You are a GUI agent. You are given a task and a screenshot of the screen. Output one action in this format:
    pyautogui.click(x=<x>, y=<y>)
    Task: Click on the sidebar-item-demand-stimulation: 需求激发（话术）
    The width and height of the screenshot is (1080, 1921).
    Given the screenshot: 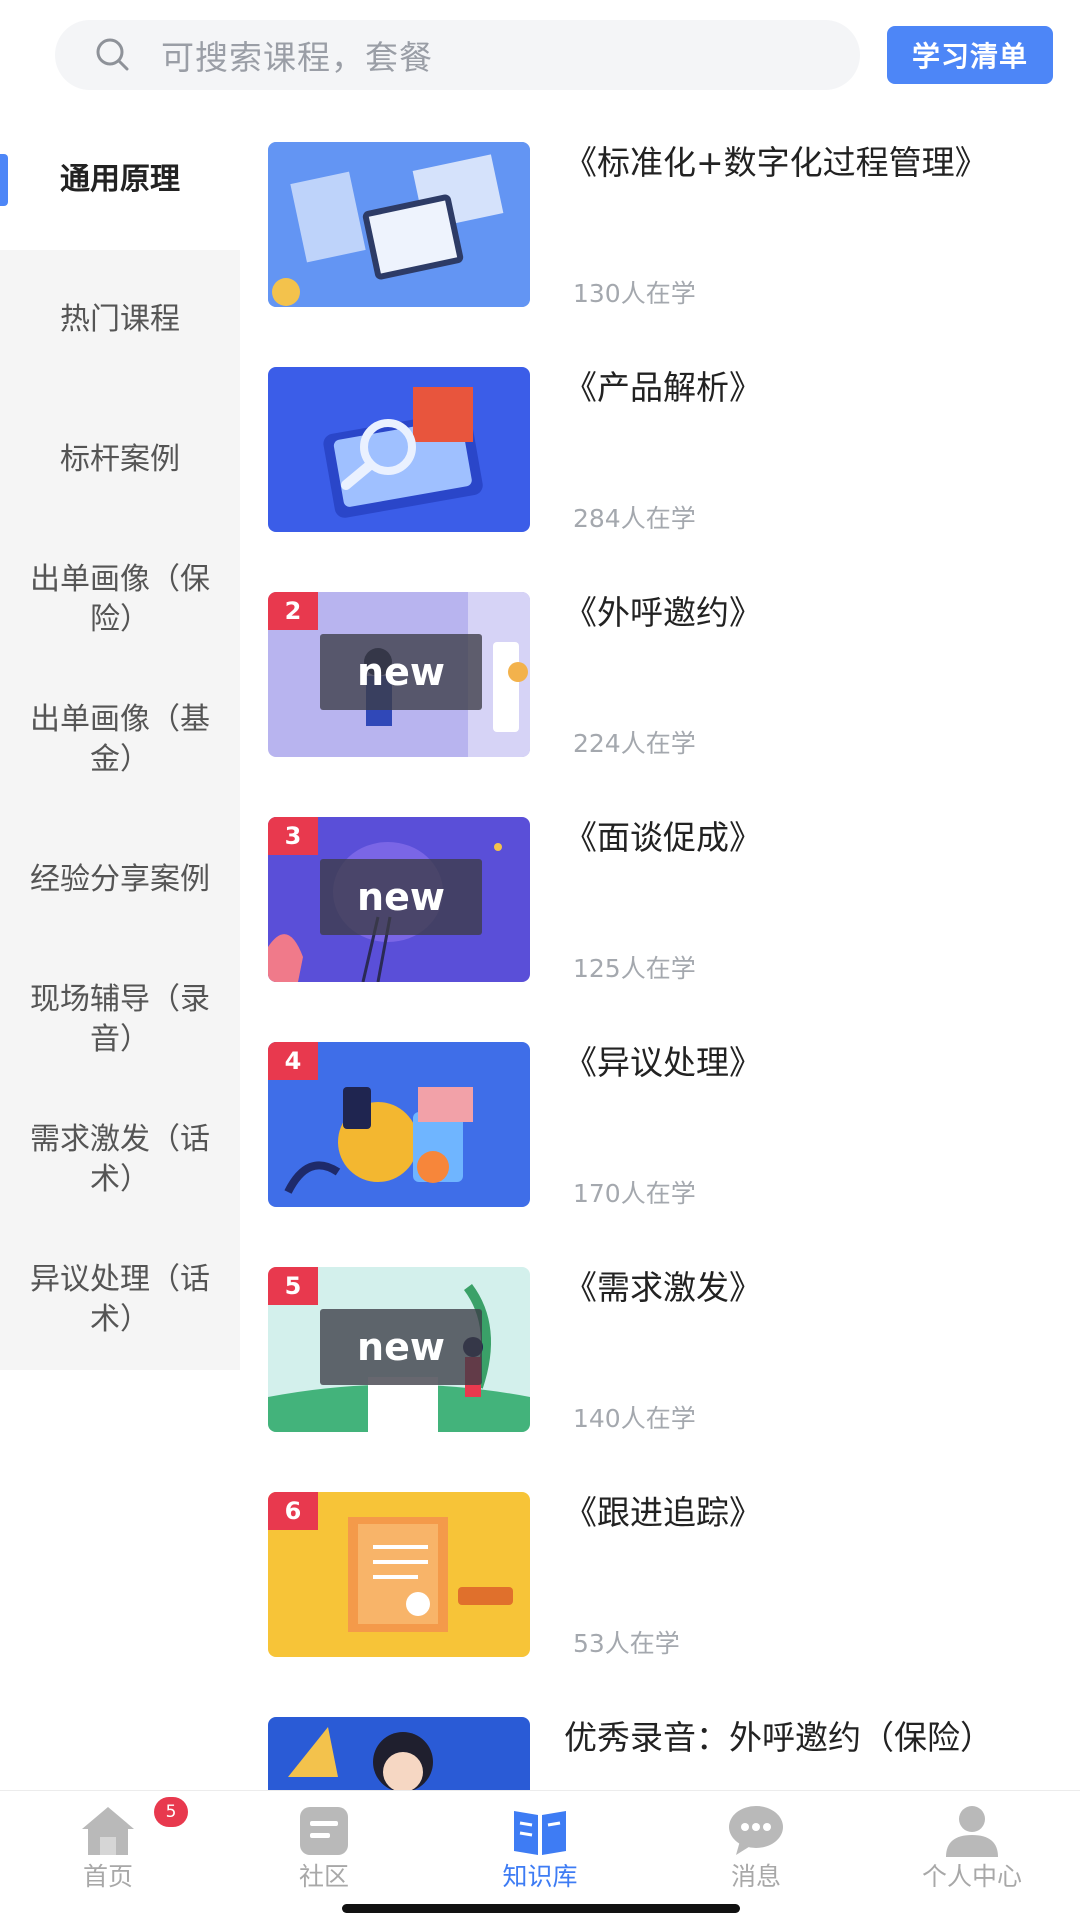 What is the action you would take?
    pyautogui.click(x=120, y=1160)
    